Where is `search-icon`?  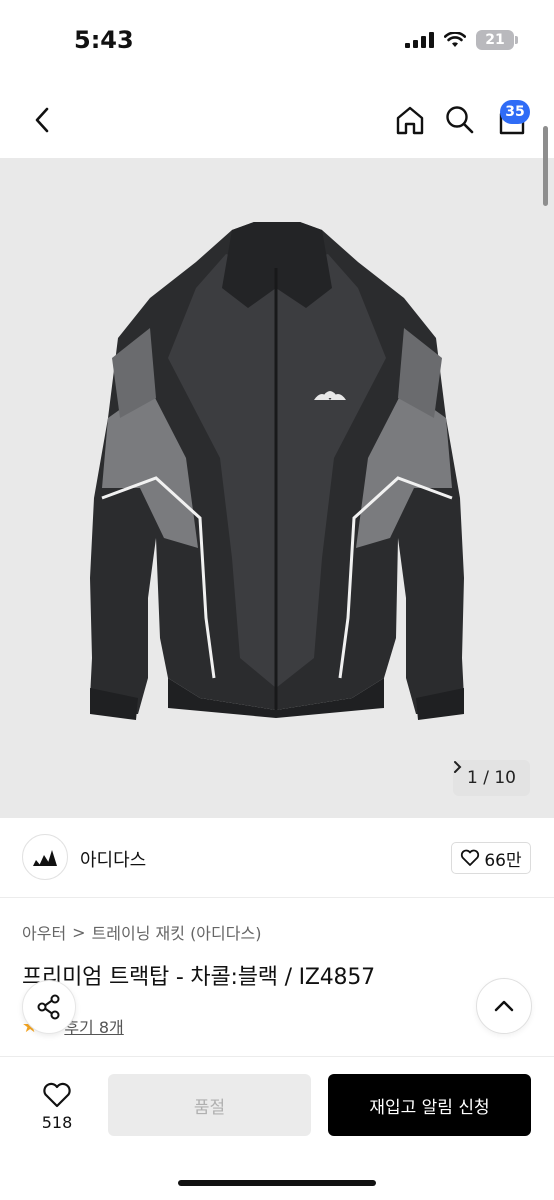
search-icon is located at coordinates (460, 120).